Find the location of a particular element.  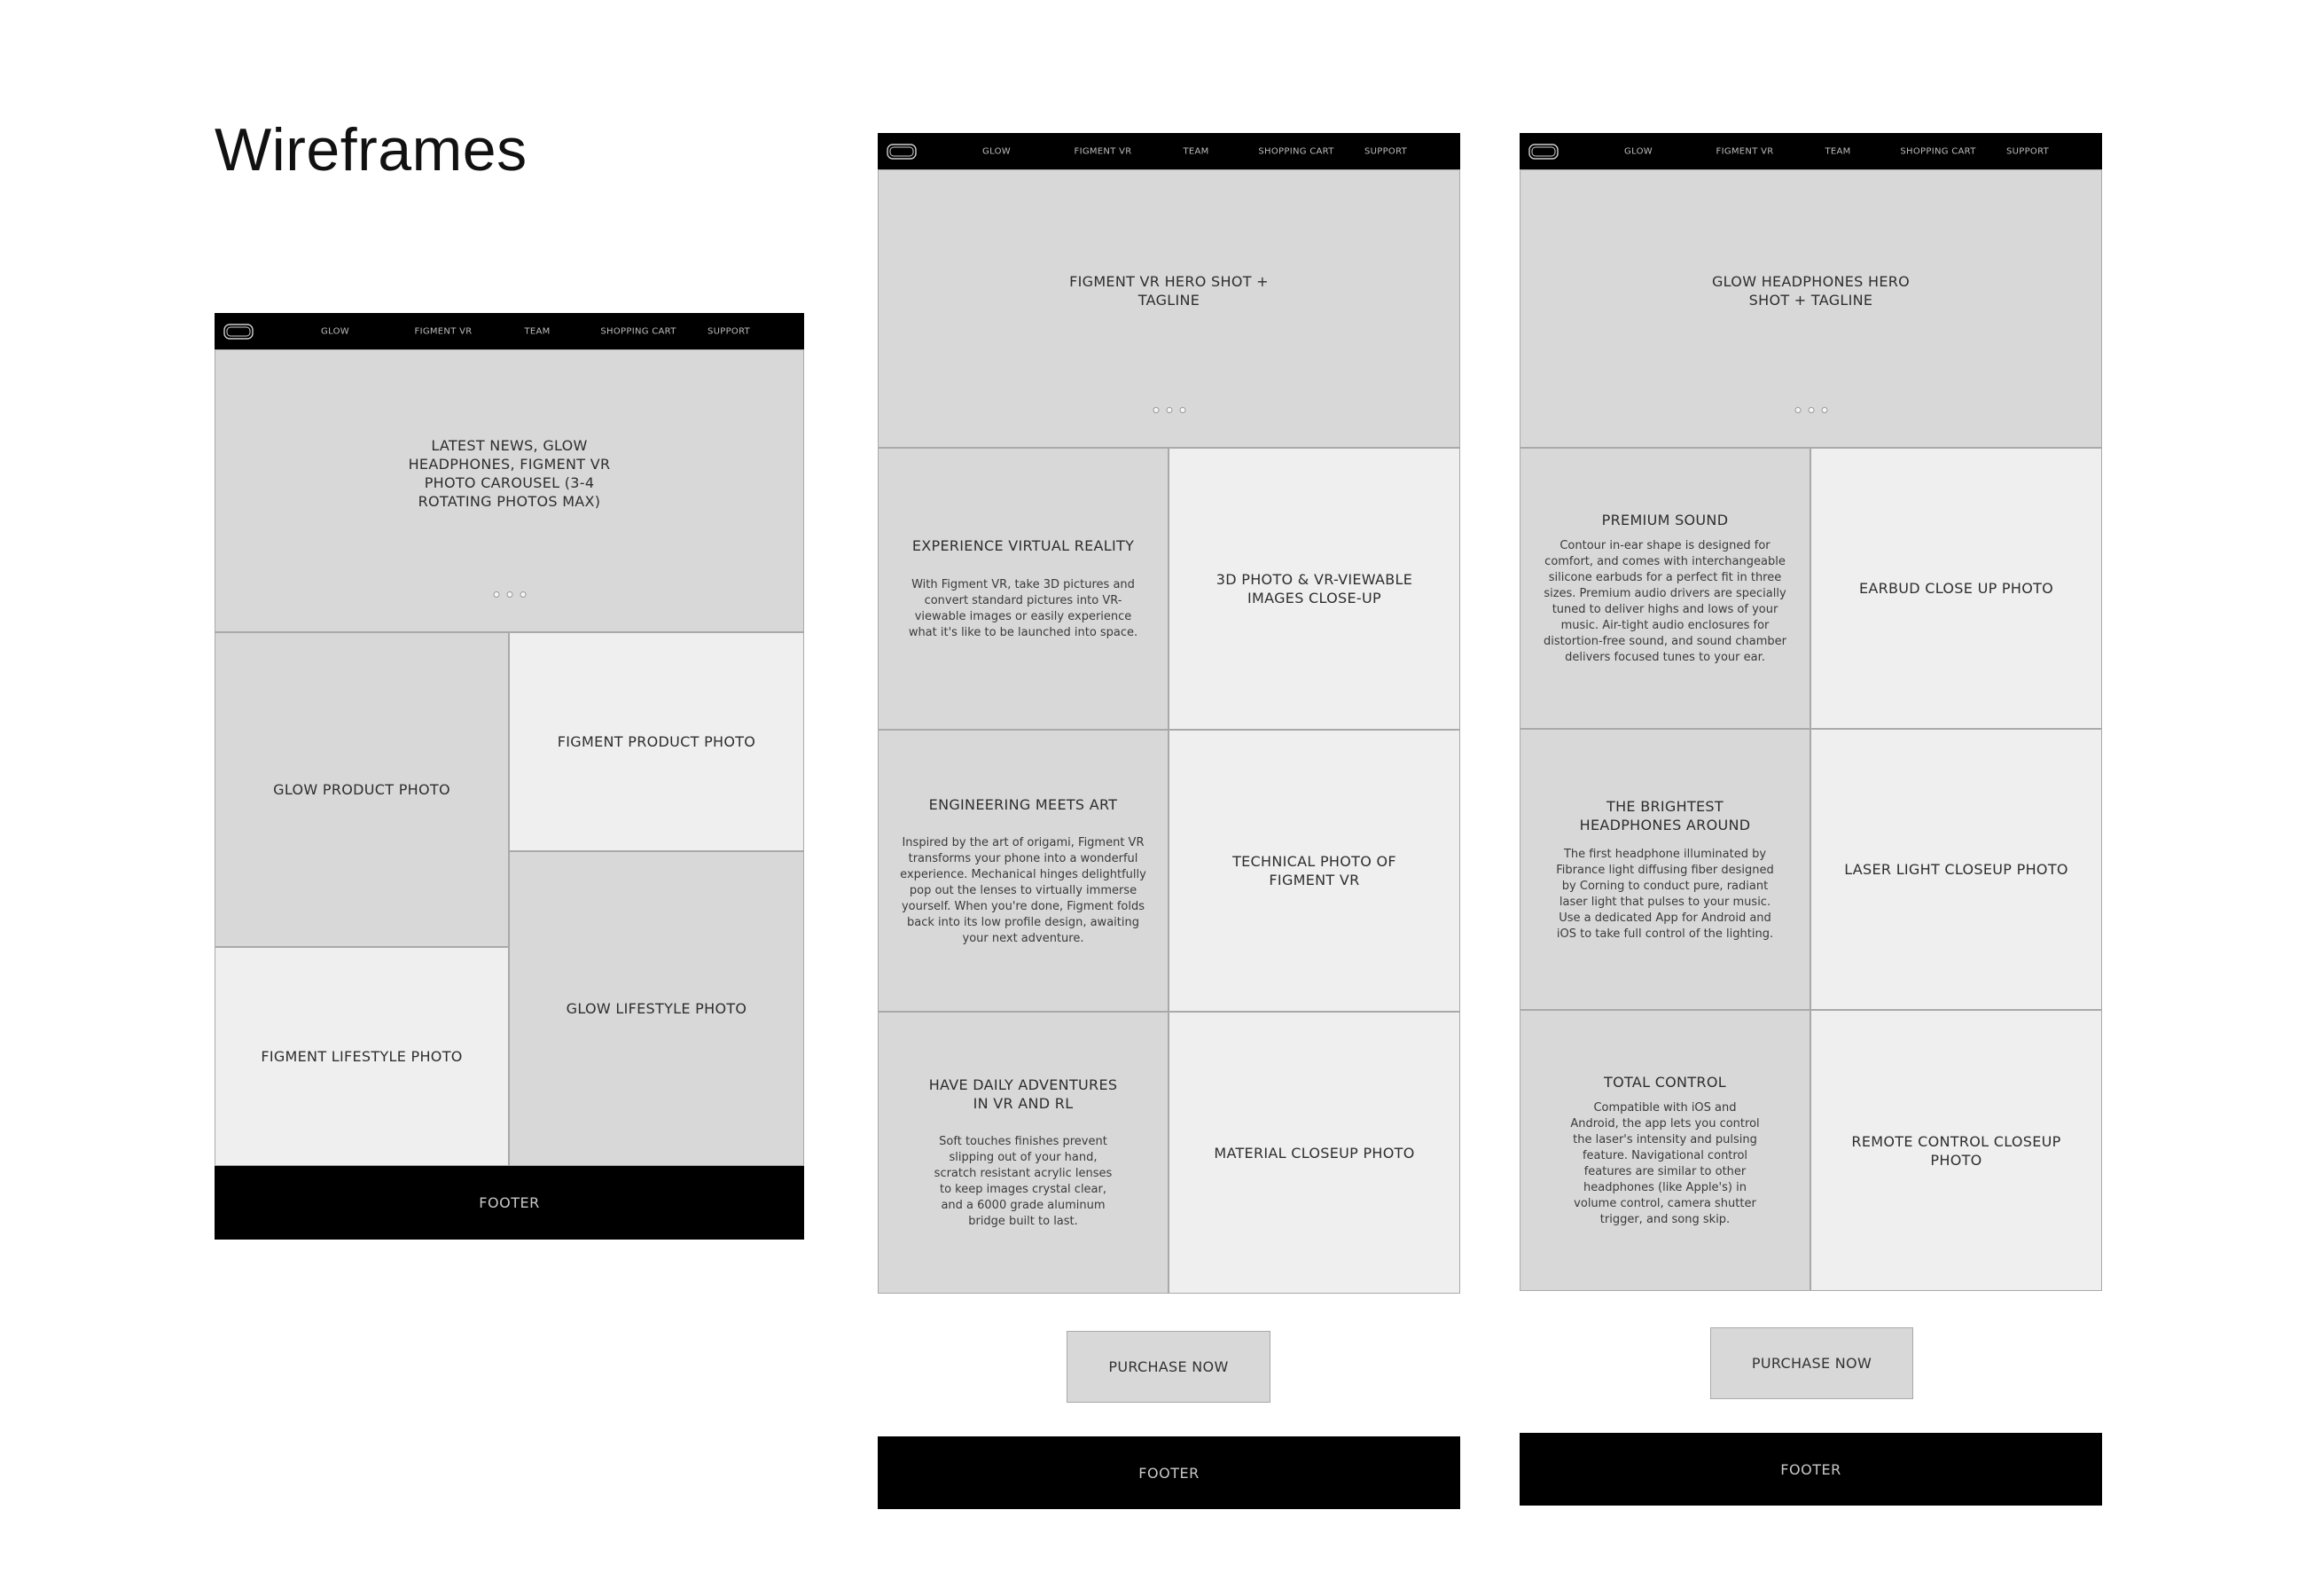

photo-label: REMOTE CONTROL CLOSEUP PHOTO is located at coordinates (1956, 1151).